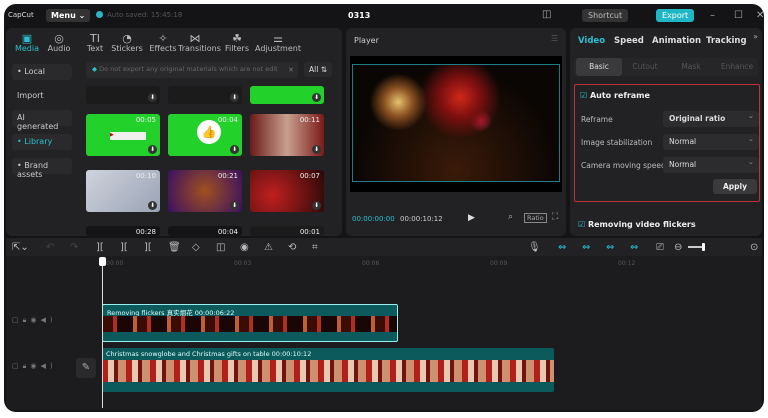 The image size is (768, 418). Describe the element at coordinates (123, 191) in the screenshot. I see `media-thumbnail: 00:10 ⬇` at that location.